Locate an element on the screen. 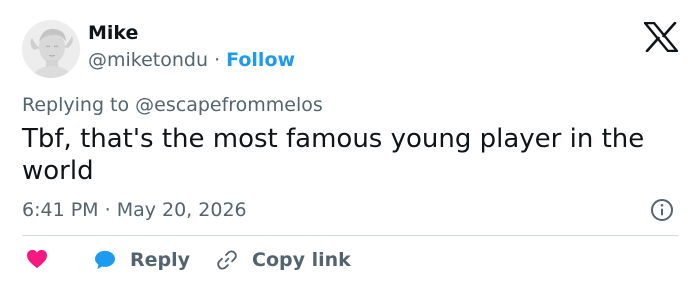 This screenshot has height=287, width=700. author-name: Mike is located at coordinates (113, 33).